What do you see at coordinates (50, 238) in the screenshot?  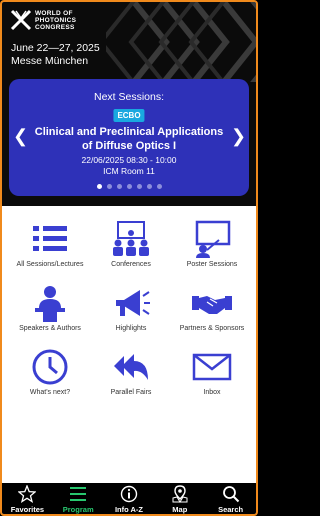 I see `list-icon` at bounding box center [50, 238].